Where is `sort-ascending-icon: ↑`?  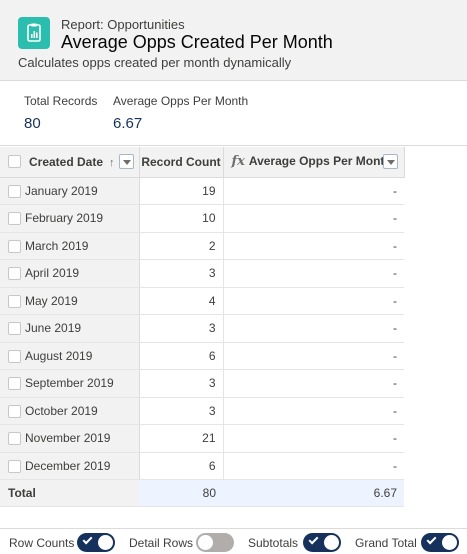 sort-ascending-icon: ↑ is located at coordinates (112, 163).